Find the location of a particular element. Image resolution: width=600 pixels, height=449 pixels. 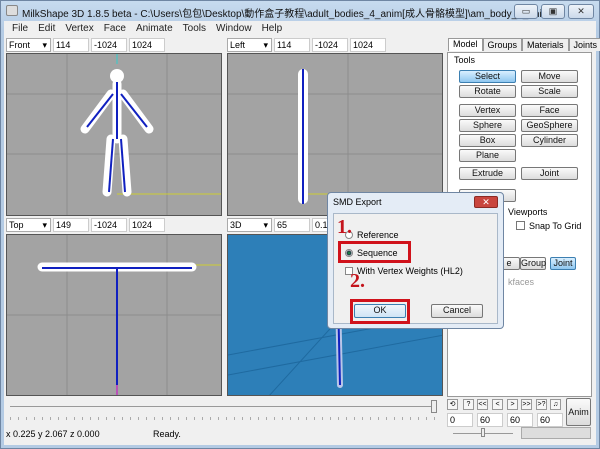

top-viewport-header: Top 149 -1024 1024 is located at coordinates (85, 225).